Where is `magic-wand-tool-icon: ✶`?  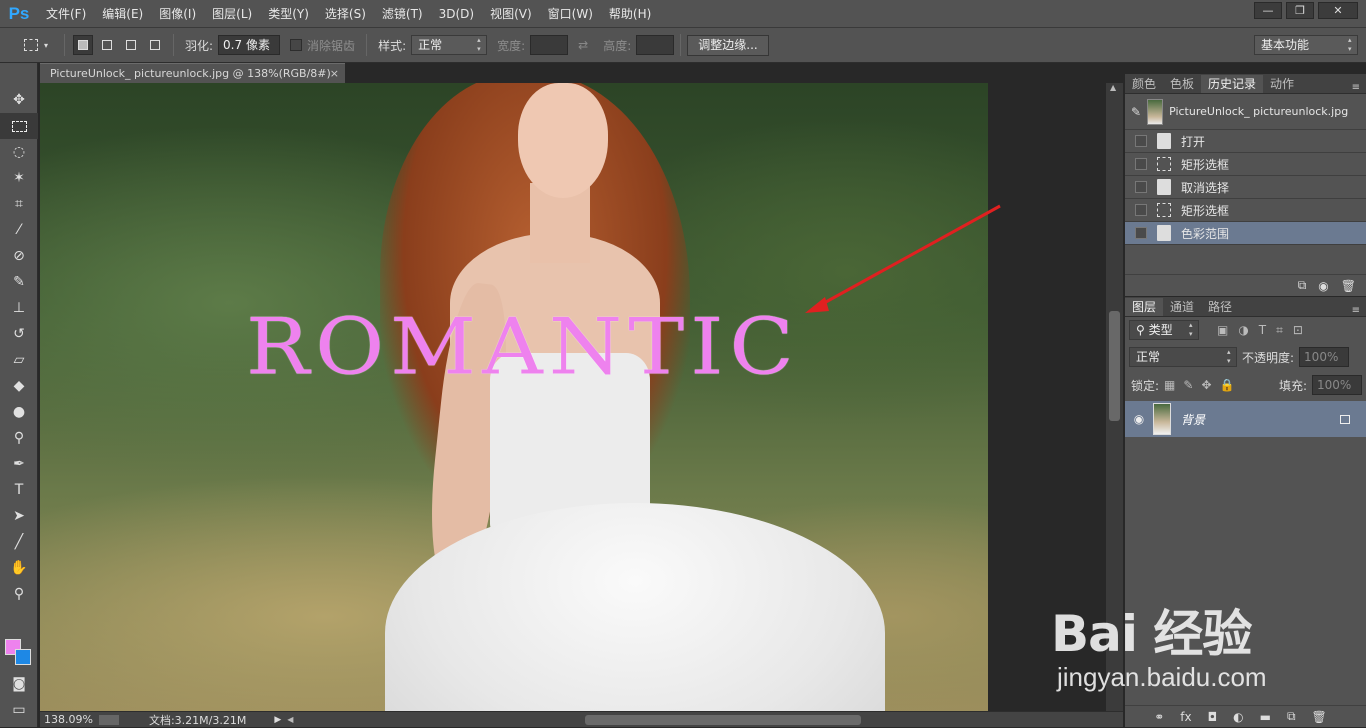 magic-wand-tool-icon: ✶ is located at coordinates (19, 178).